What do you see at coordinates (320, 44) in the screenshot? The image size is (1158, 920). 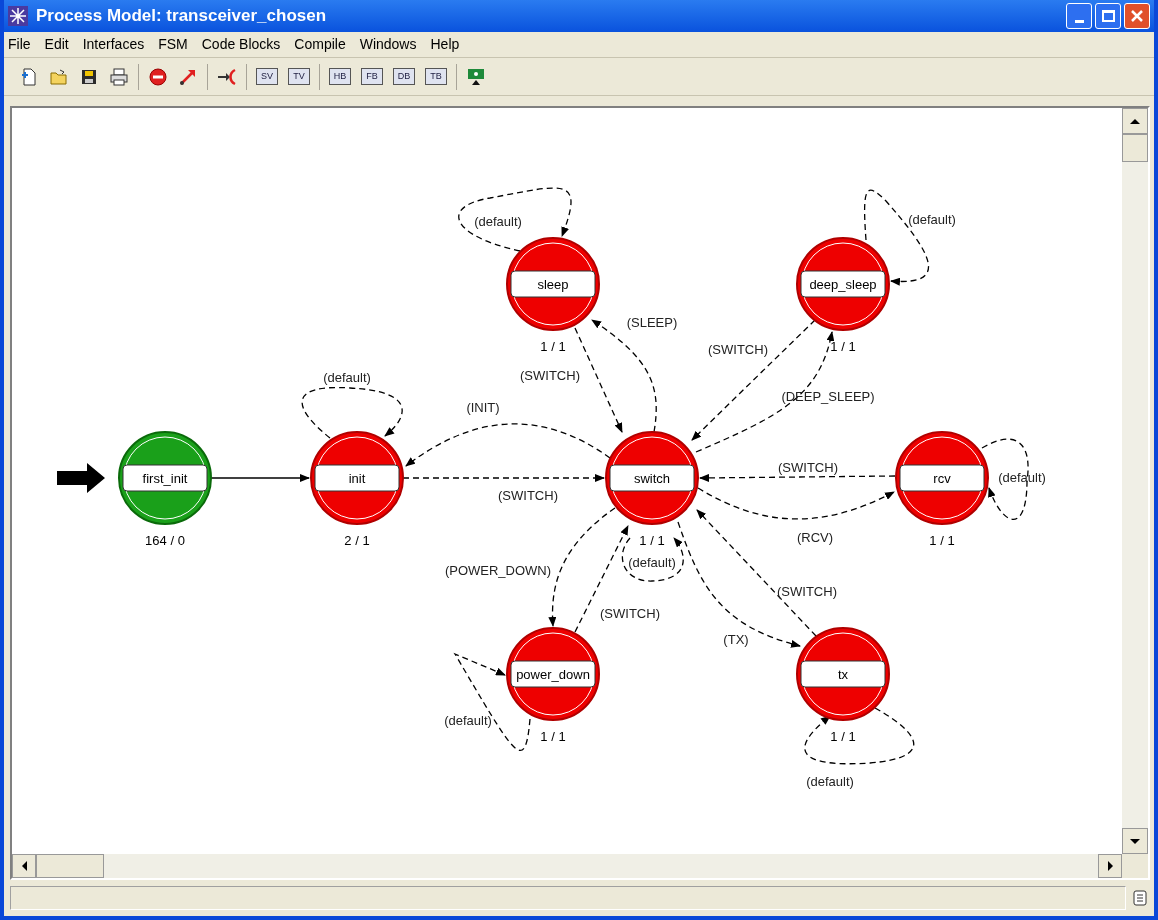 I see `menu-item: Compile` at bounding box center [320, 44].